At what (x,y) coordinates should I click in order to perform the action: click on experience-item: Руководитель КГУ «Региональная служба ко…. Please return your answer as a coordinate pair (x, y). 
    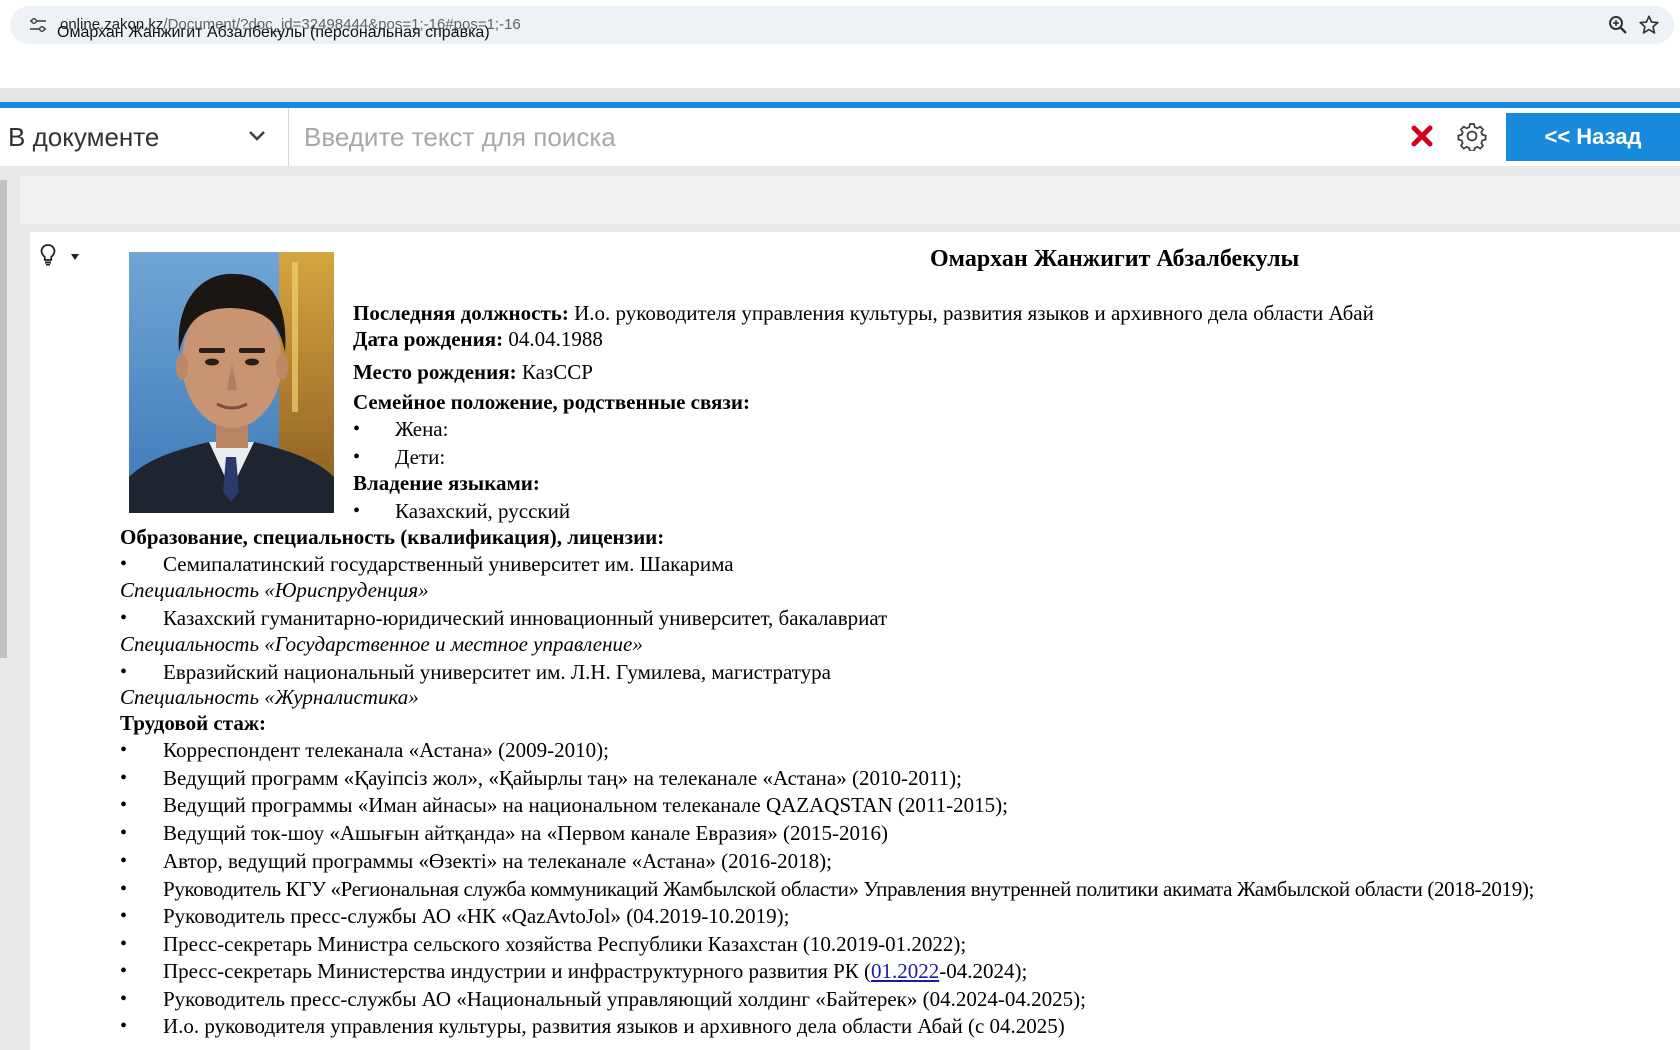
    Looking at the image, I should click on (848, 889).